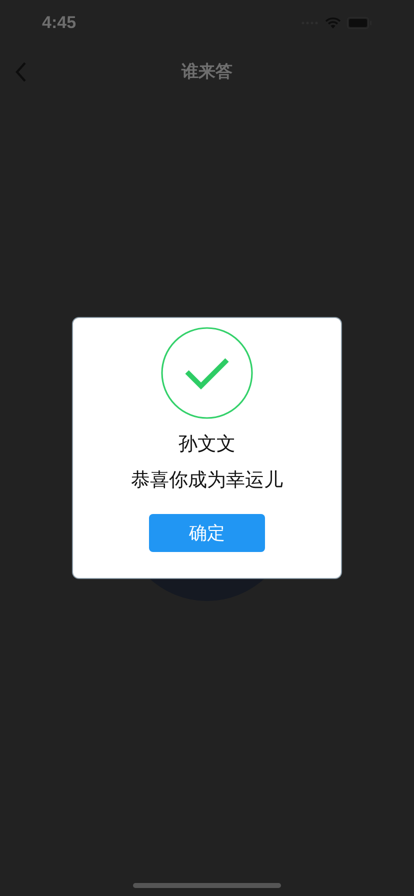 Image resolution: width=414 pixels, height=896 pixels. Describe the element at coordinates (207, 481) in the screenshot. I see `congrats-message: 恭喜你成为幸运儿` at that location.